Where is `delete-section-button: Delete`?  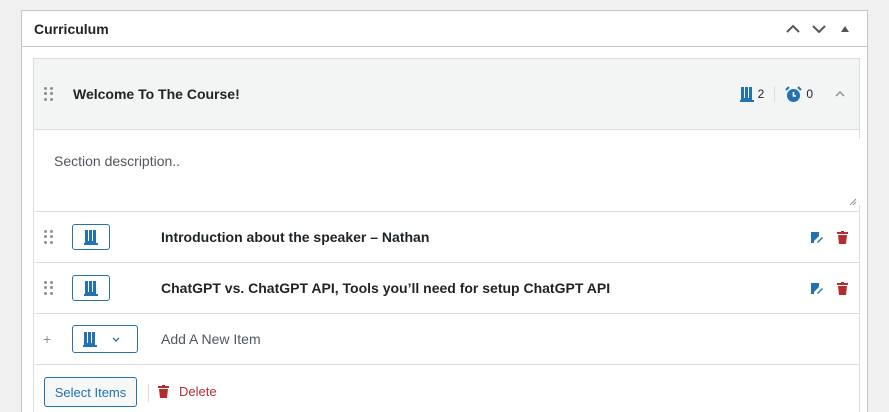
delete-section-button: Delete is located at coordinates (187, 391).